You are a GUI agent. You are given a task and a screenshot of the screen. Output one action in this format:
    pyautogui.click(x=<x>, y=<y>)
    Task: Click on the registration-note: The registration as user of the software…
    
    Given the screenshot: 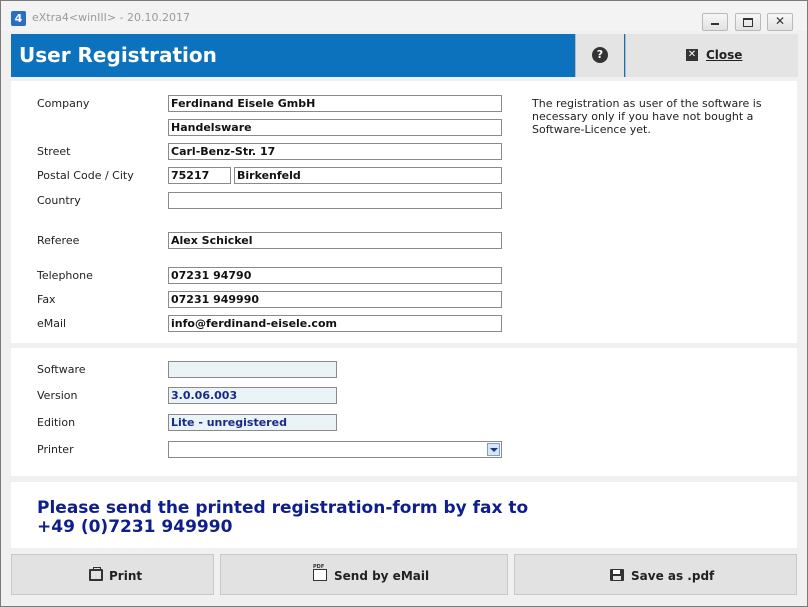 What is the action you would take?
    pyautogui.click(x=647, y=116)
    